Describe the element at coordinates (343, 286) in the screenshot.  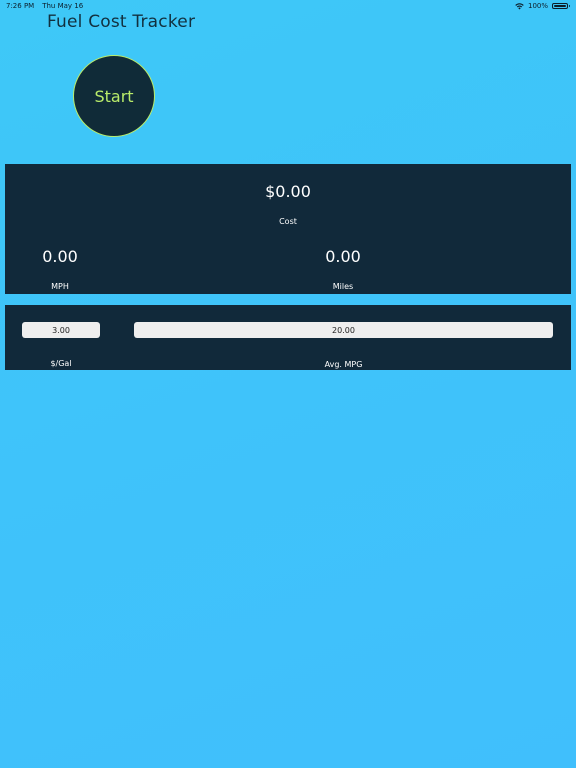
I see `miles-label: Miles` at that location.